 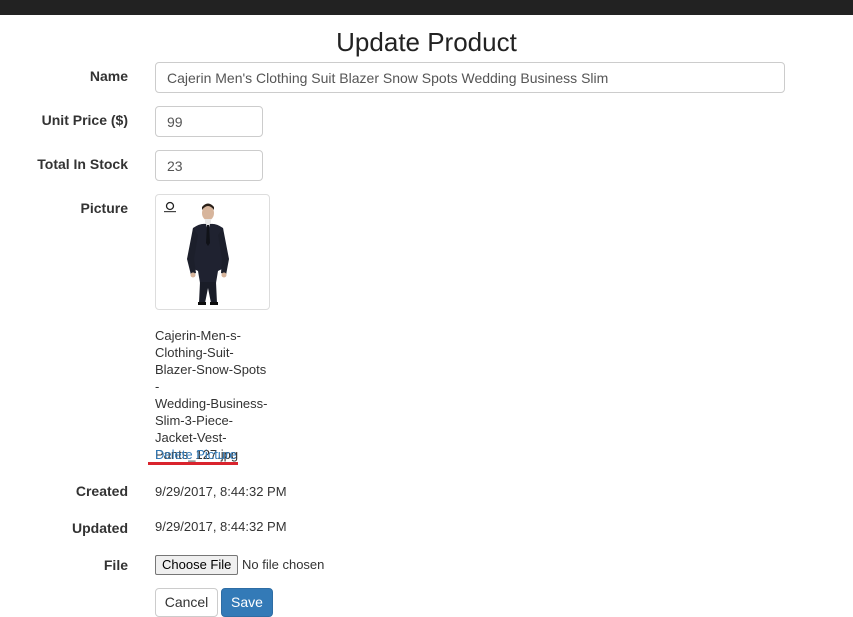 What do you see at coordinates (82, 164) in the screenshot?
I see `total-in-stock-label: Total In Stock` at bounding box center [82, 164].